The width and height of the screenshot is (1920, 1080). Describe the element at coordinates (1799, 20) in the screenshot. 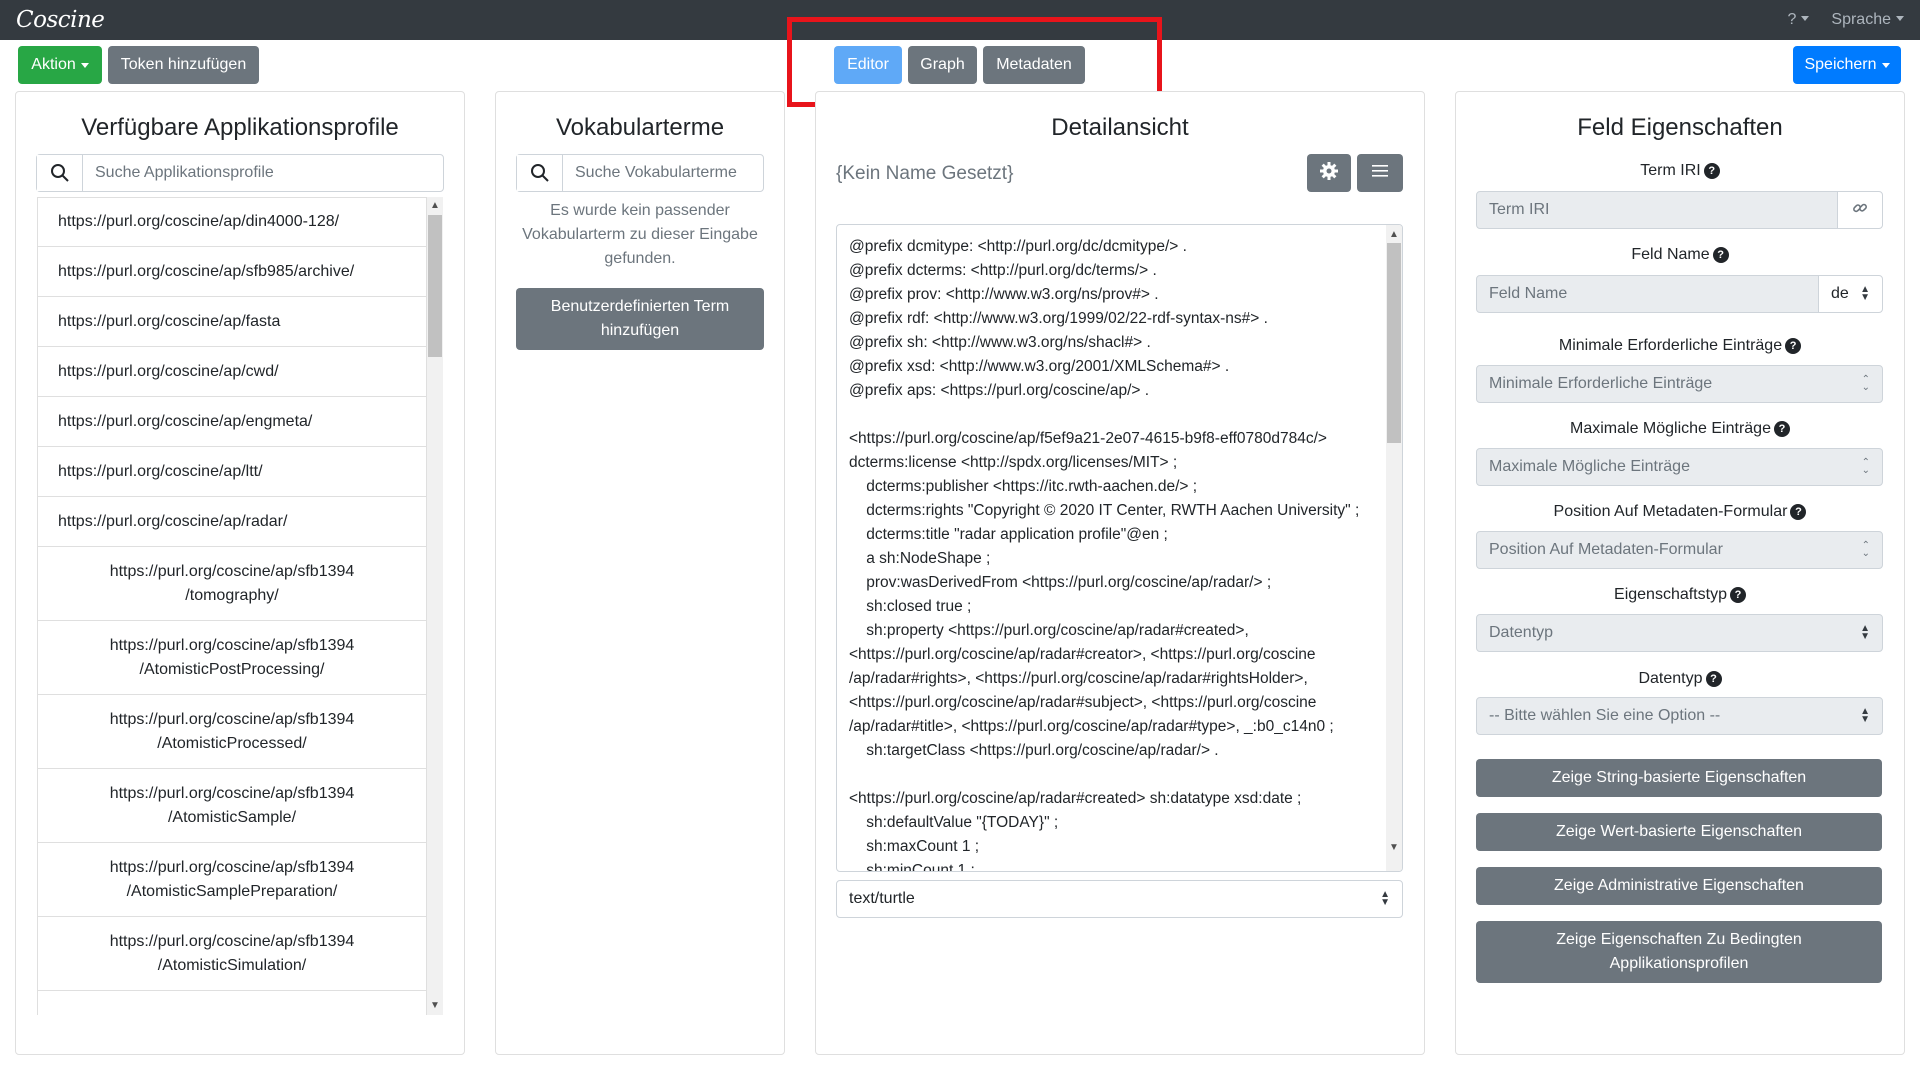

I see `help-menu: ?` at that location.